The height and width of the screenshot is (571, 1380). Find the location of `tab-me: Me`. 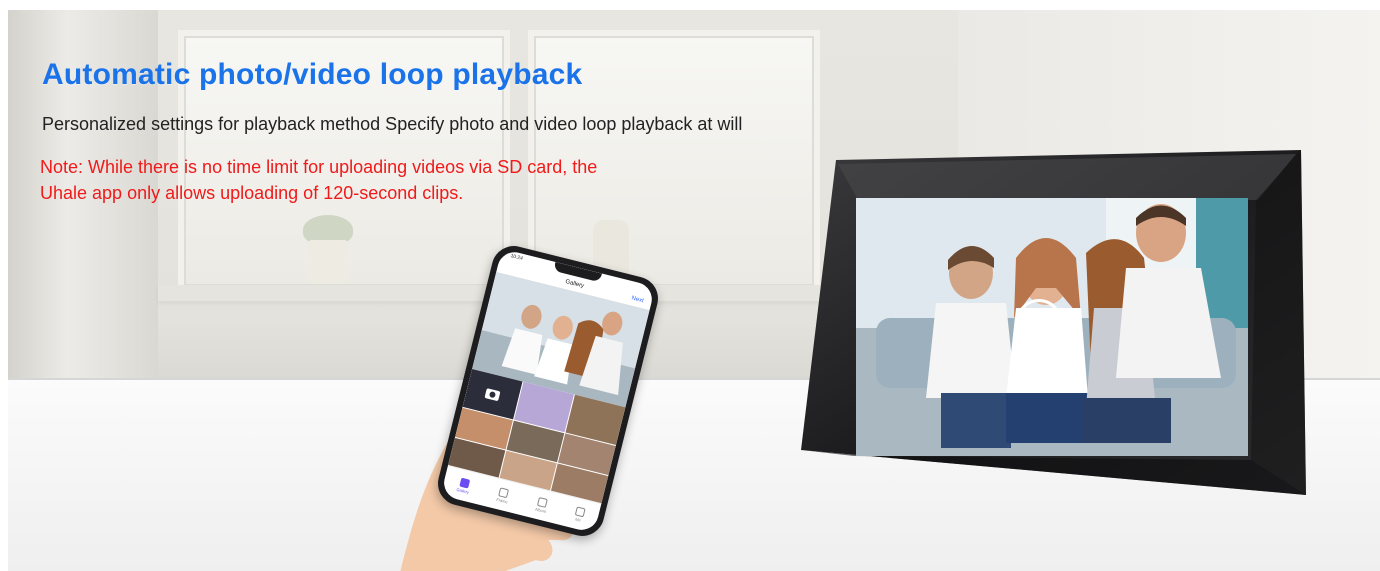

tab-me: Me is located at coordinates (579, 514).